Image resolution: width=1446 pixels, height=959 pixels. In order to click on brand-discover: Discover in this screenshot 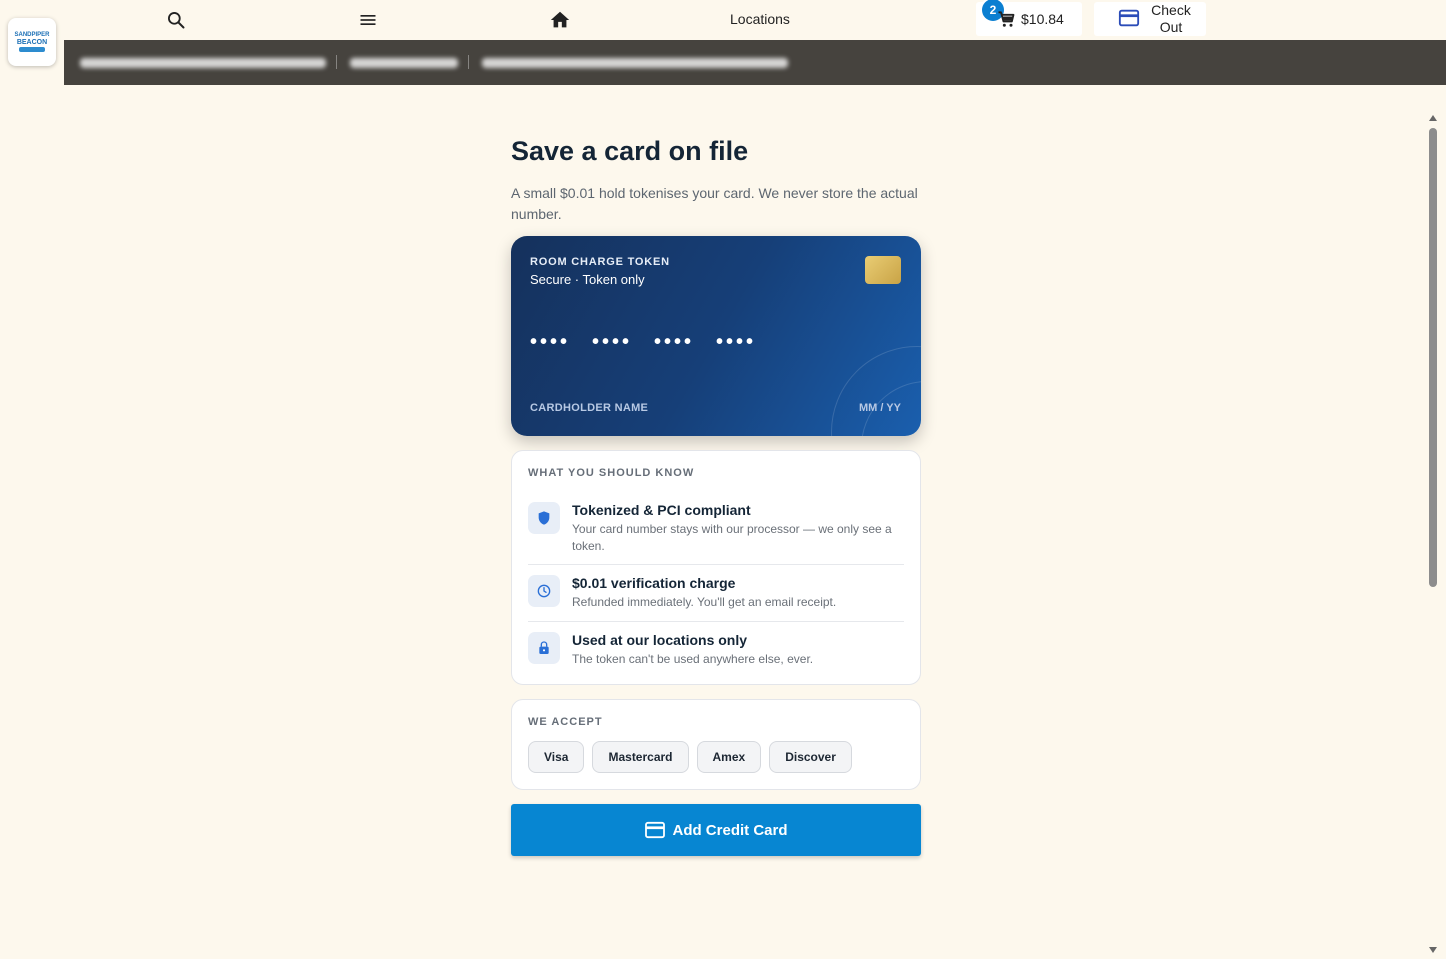, I will do `click(810, 757)`.